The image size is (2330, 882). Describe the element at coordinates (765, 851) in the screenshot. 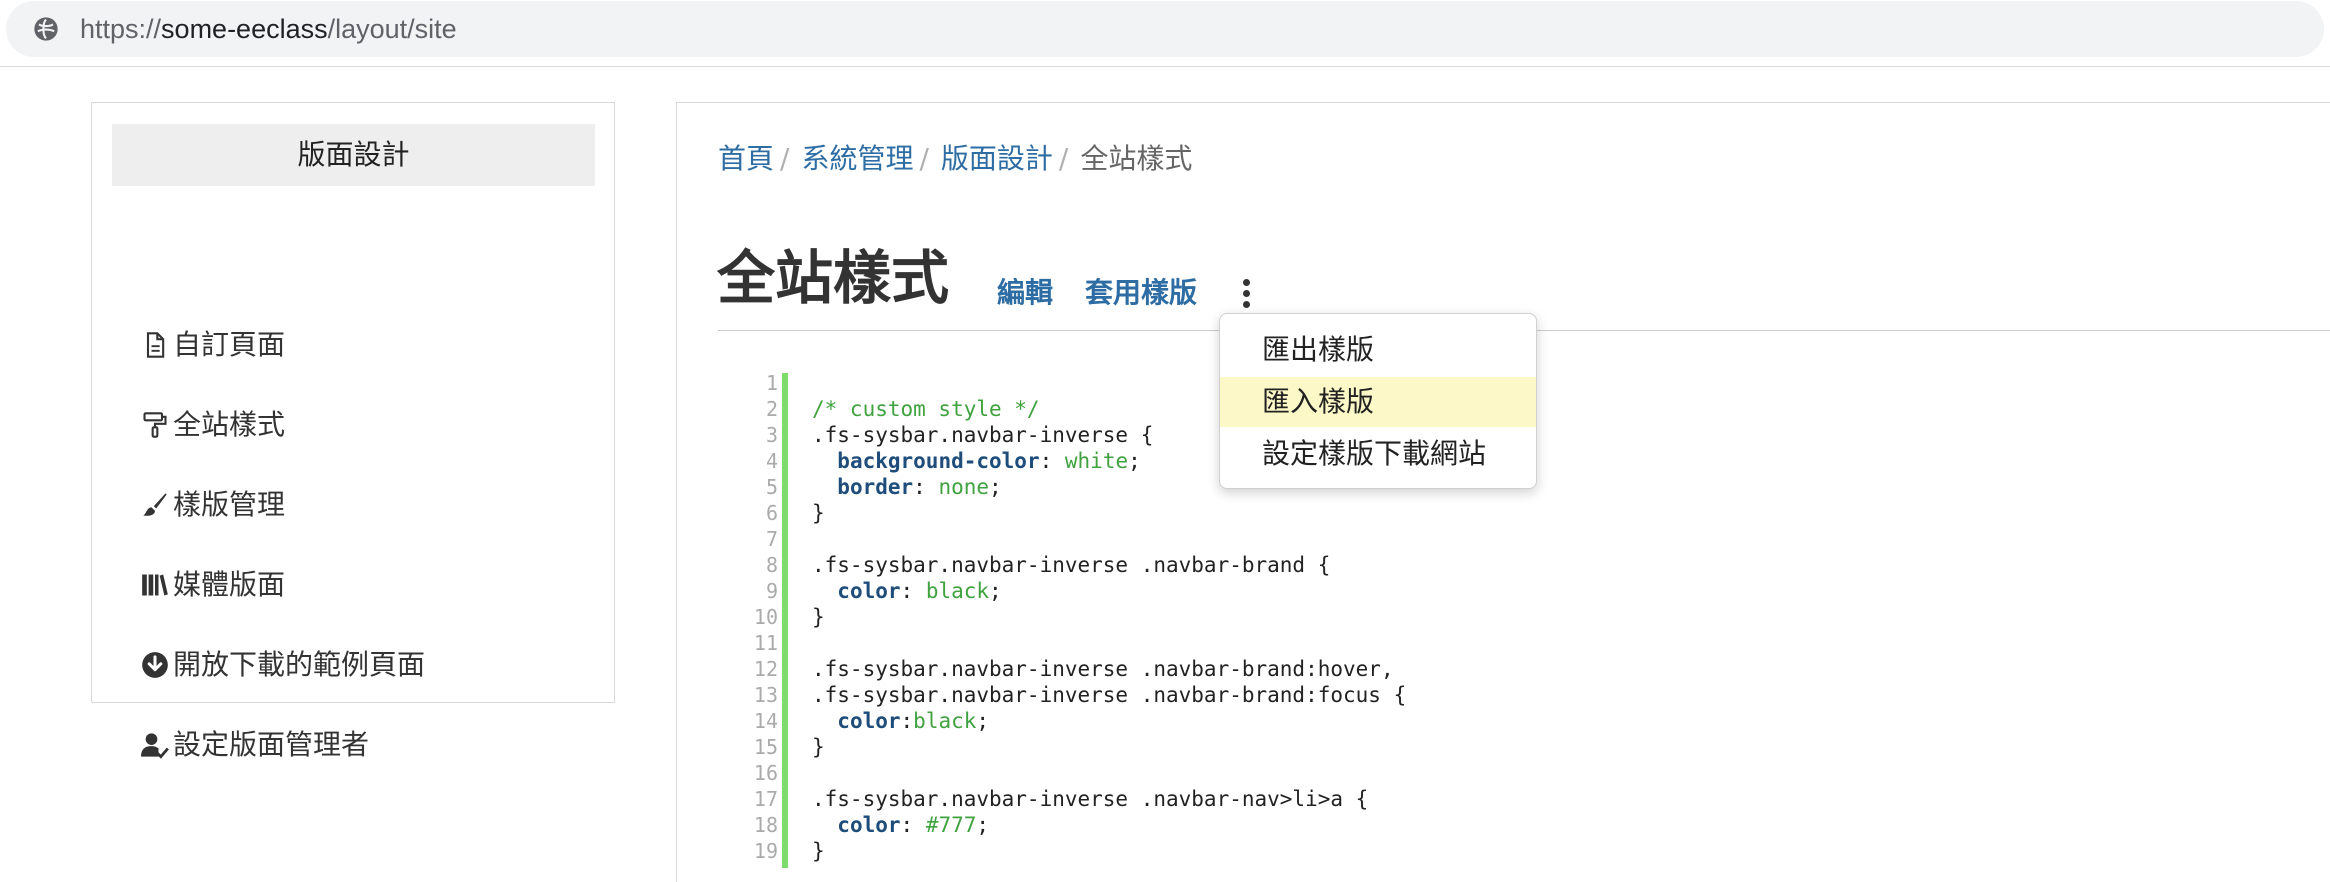

I see `line-number: 19` at that location.